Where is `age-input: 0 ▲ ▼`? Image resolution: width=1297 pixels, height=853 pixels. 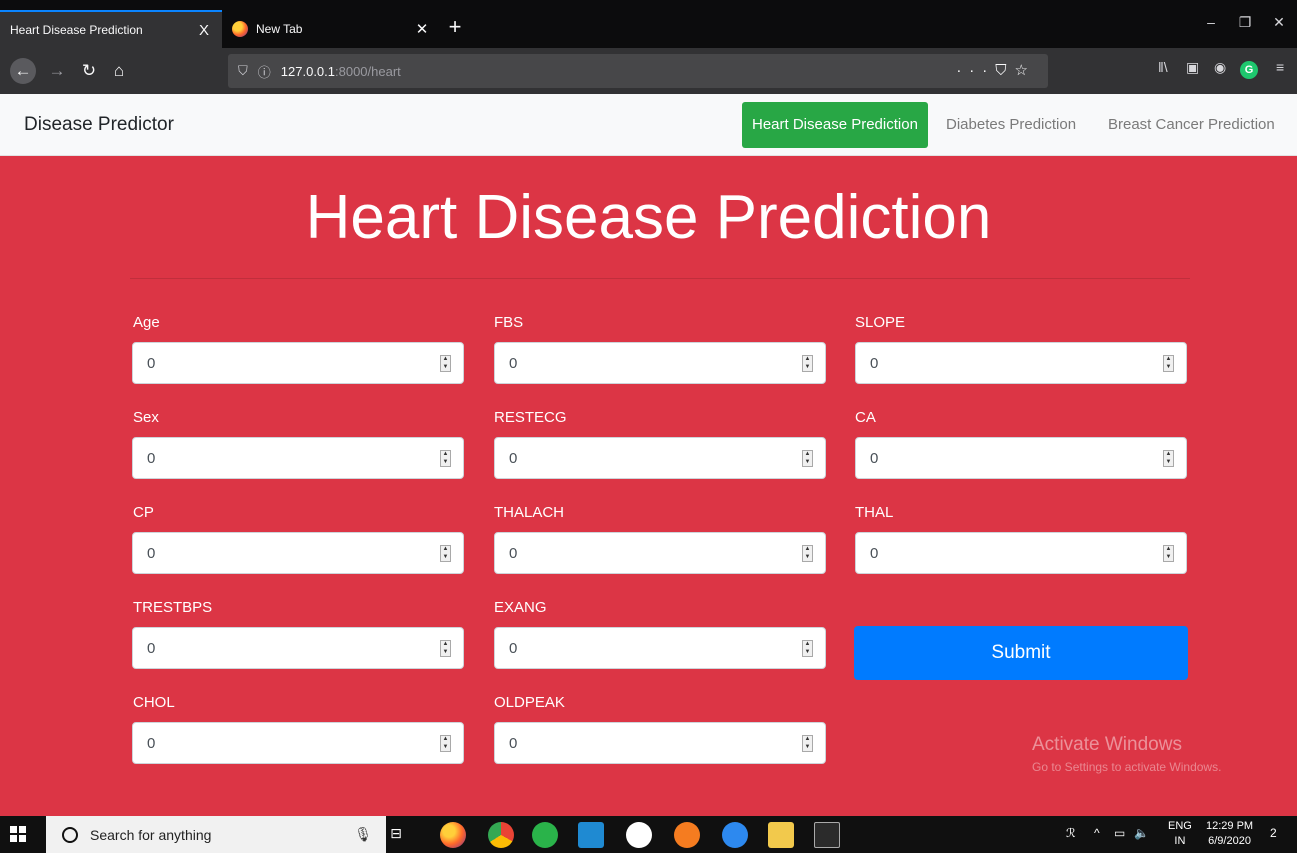 age-input: 0 ▲ ▼ is located at coordinates (298, 363).